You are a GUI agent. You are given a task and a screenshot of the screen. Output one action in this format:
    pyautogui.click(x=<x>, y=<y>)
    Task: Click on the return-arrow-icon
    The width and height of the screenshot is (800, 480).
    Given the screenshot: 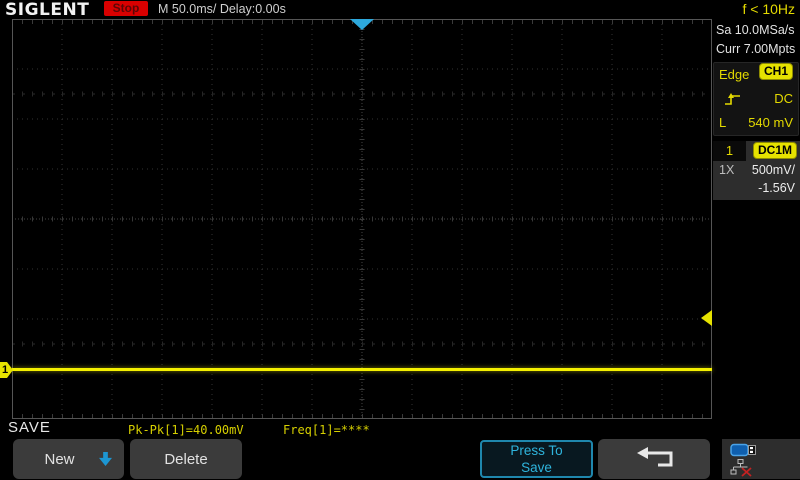 What is the action you would take?
    pyautogui.click(x=655, y=457)
    